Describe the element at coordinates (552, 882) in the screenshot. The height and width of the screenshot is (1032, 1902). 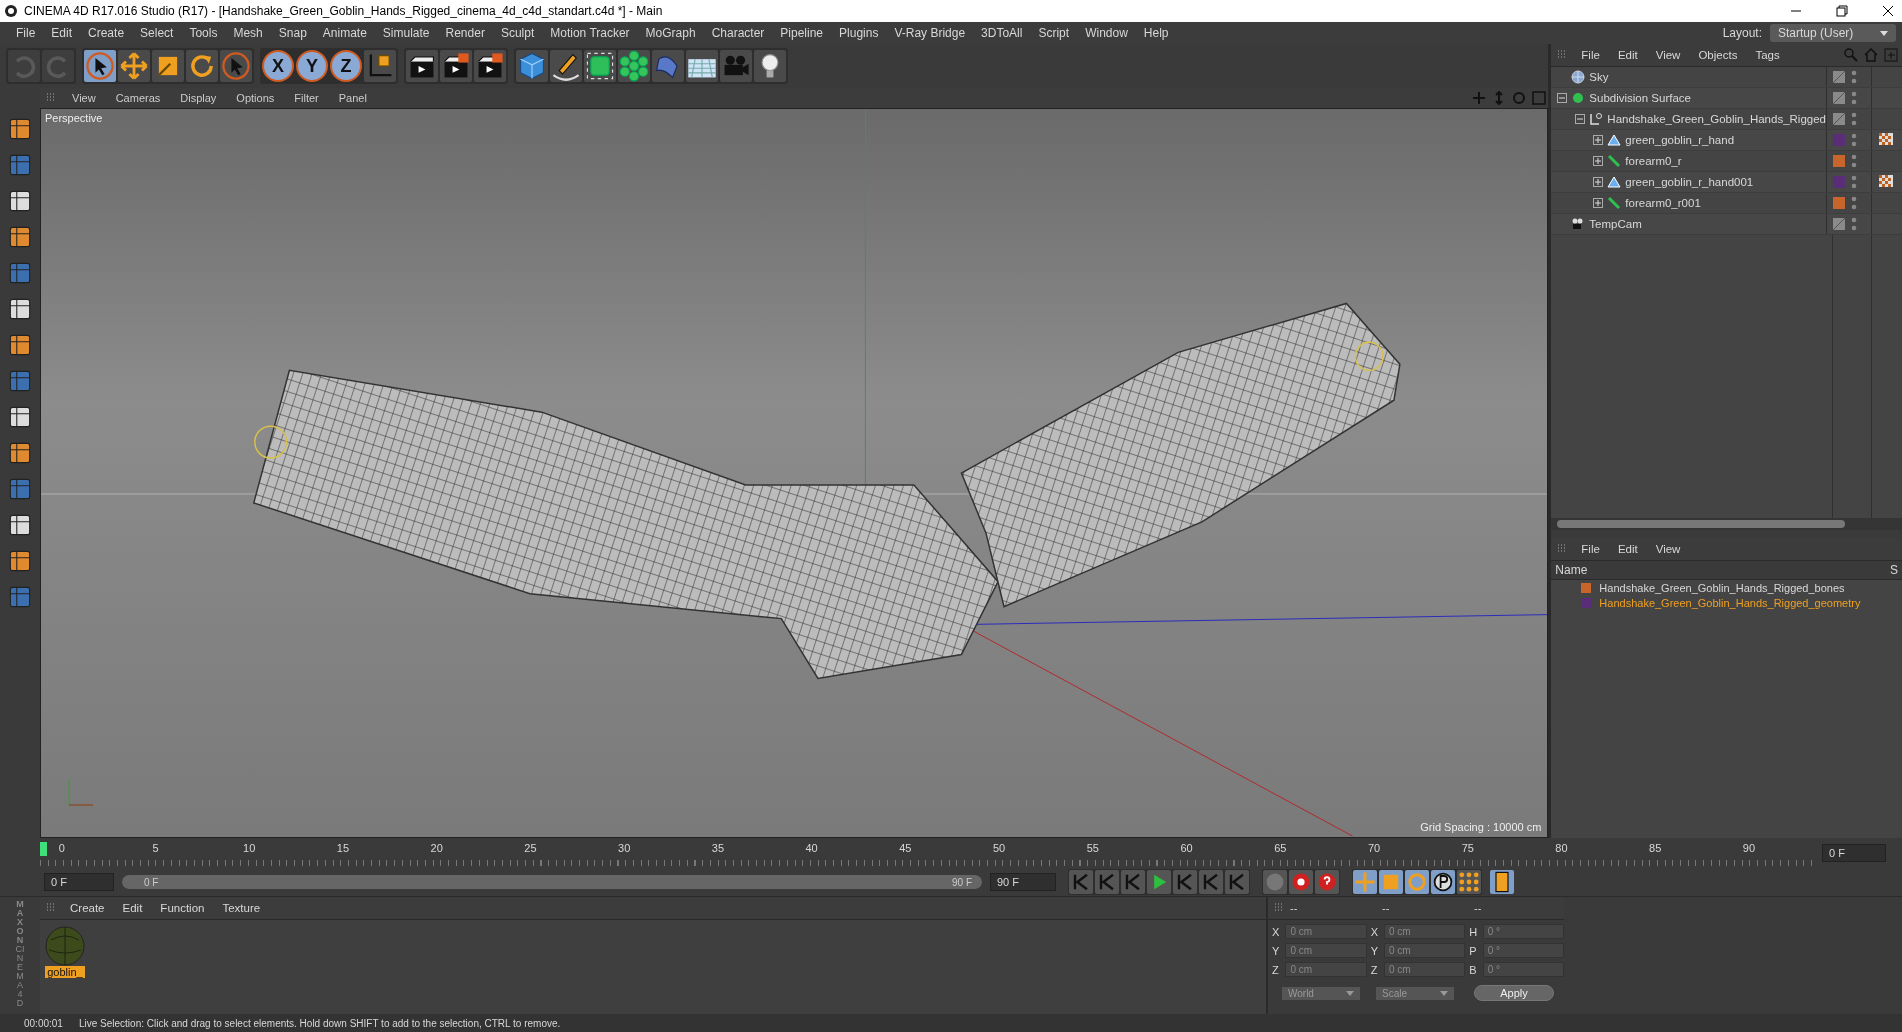
I see `frame-range-slider: 0 F 90 F` at that location.